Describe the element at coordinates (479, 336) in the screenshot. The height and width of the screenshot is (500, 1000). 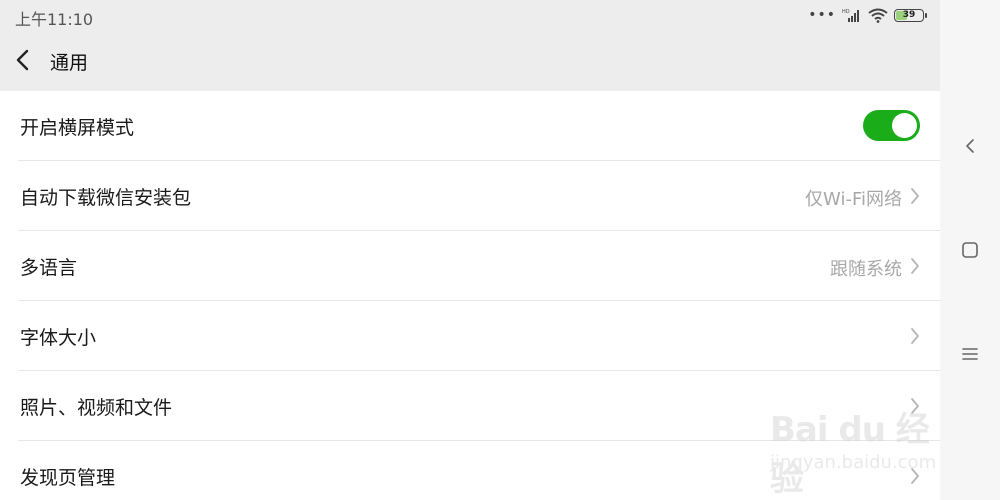
I see `setting-font-size: 字体大小` at that location.